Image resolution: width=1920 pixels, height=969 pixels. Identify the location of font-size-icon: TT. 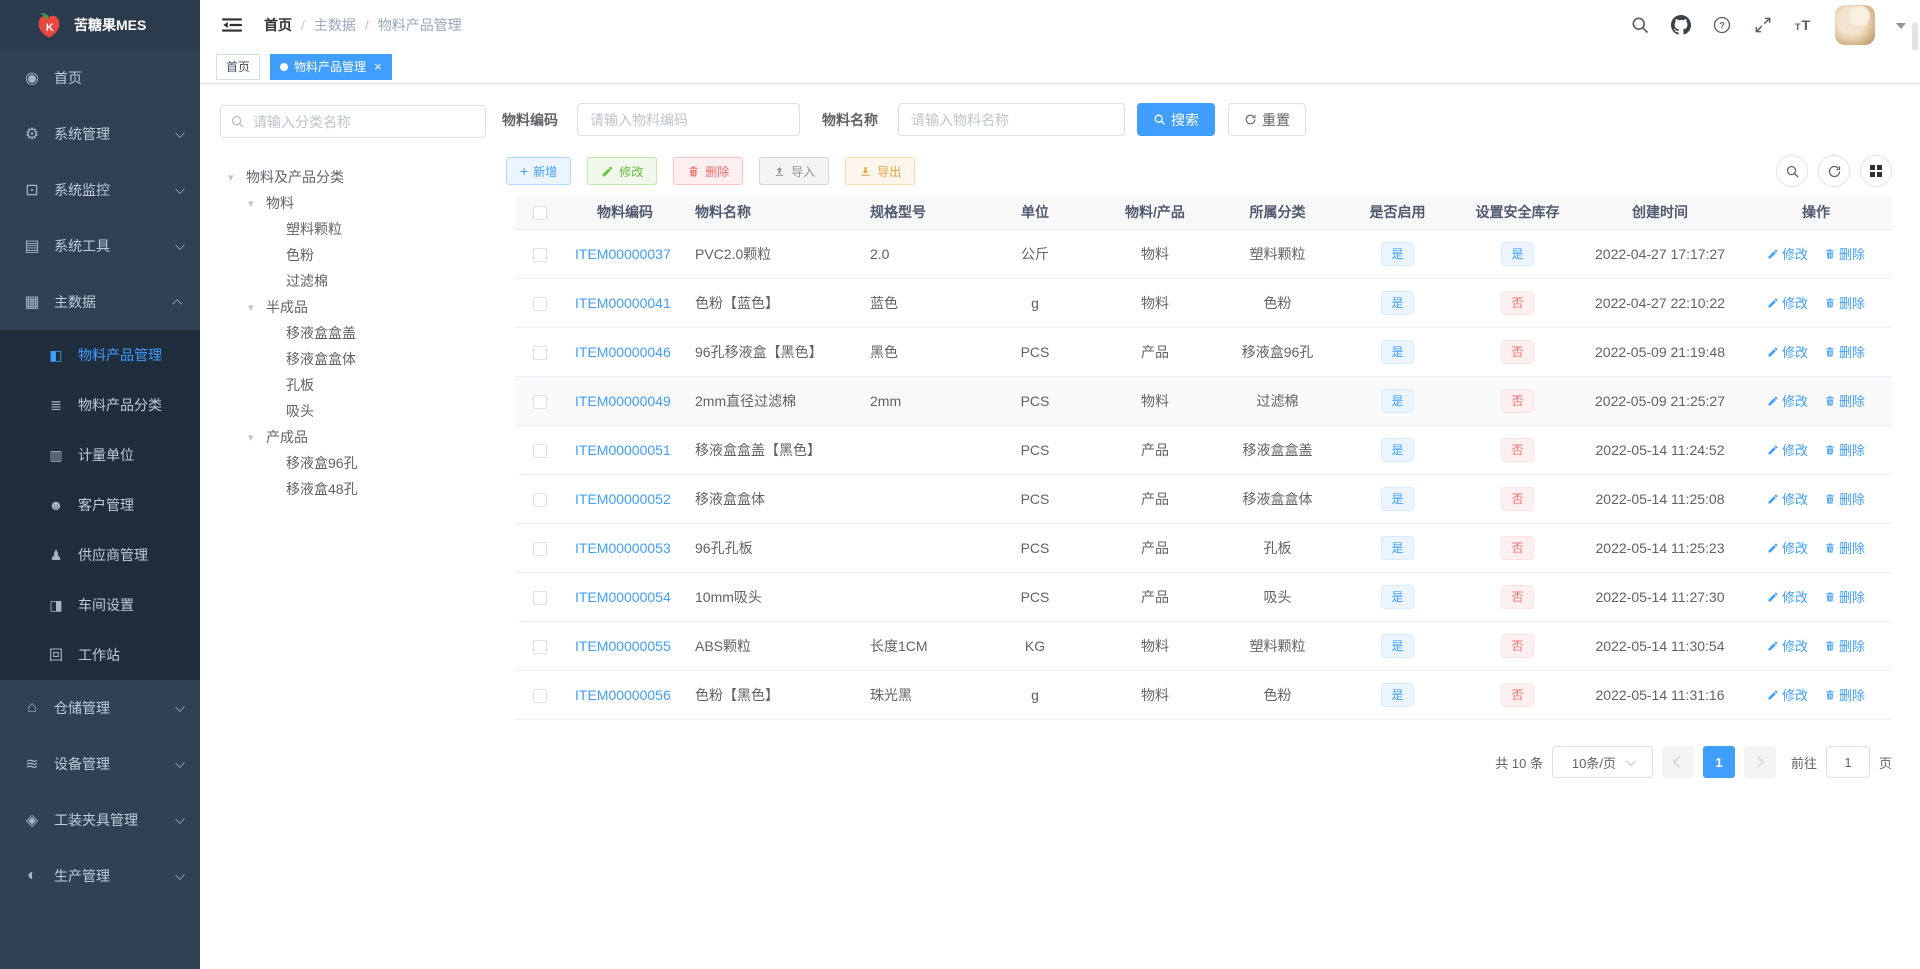
(1804, 25).